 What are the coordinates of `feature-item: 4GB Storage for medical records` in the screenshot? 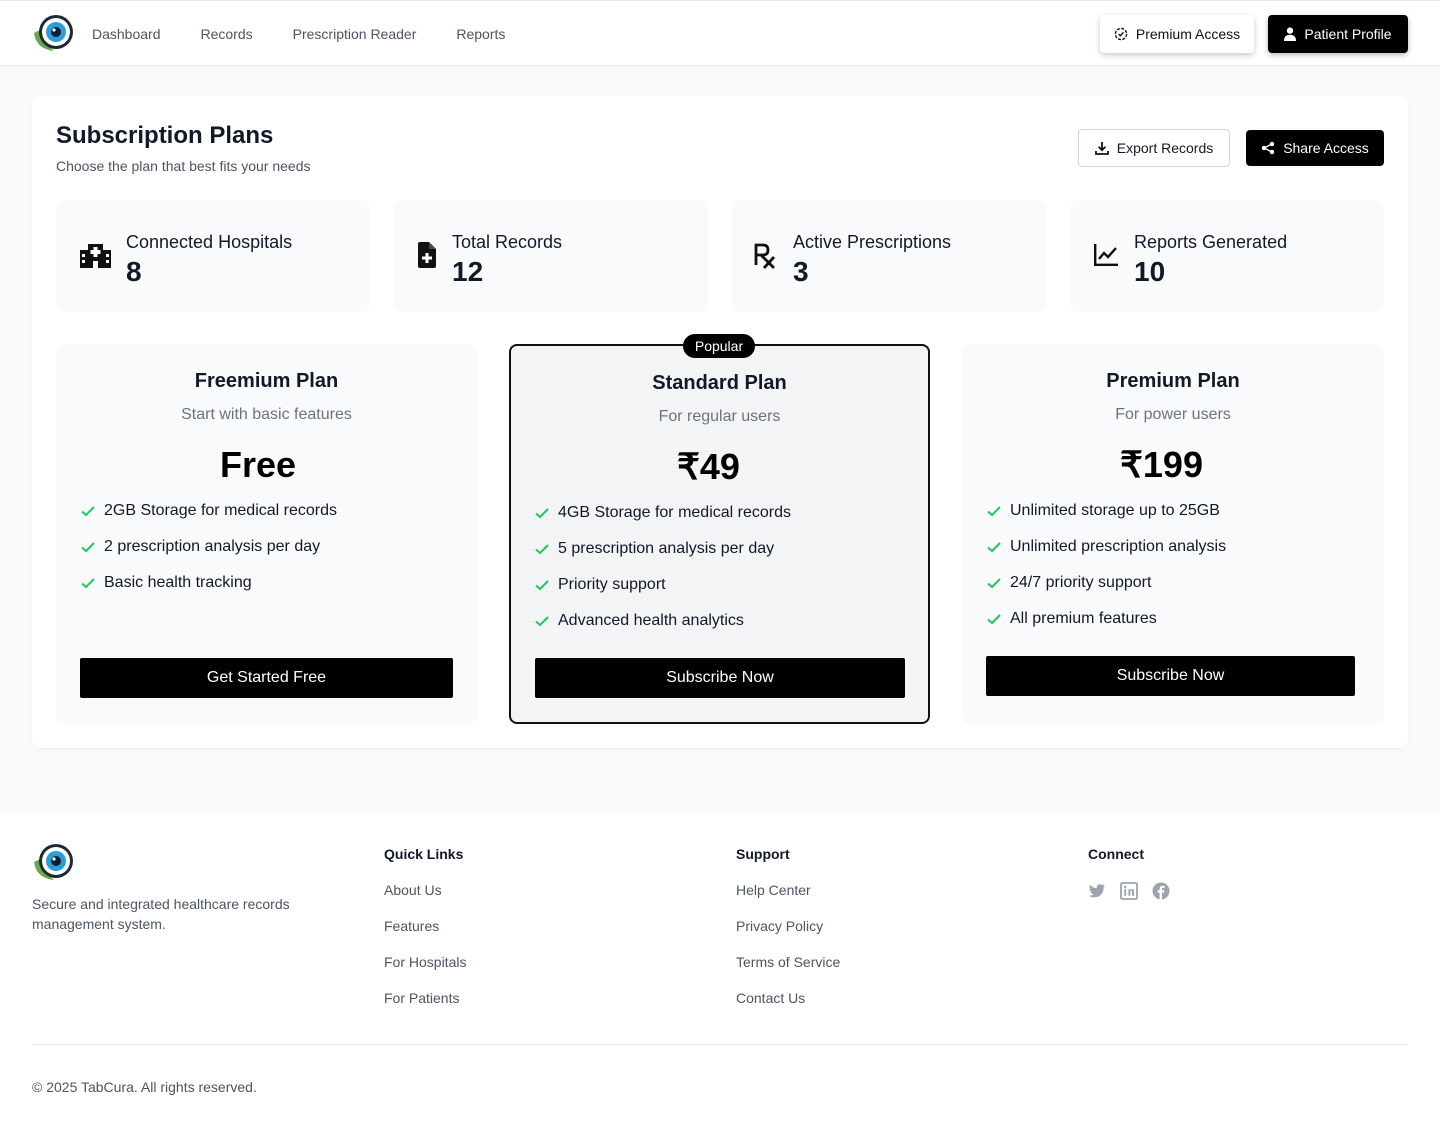 It's located at (662, 513).